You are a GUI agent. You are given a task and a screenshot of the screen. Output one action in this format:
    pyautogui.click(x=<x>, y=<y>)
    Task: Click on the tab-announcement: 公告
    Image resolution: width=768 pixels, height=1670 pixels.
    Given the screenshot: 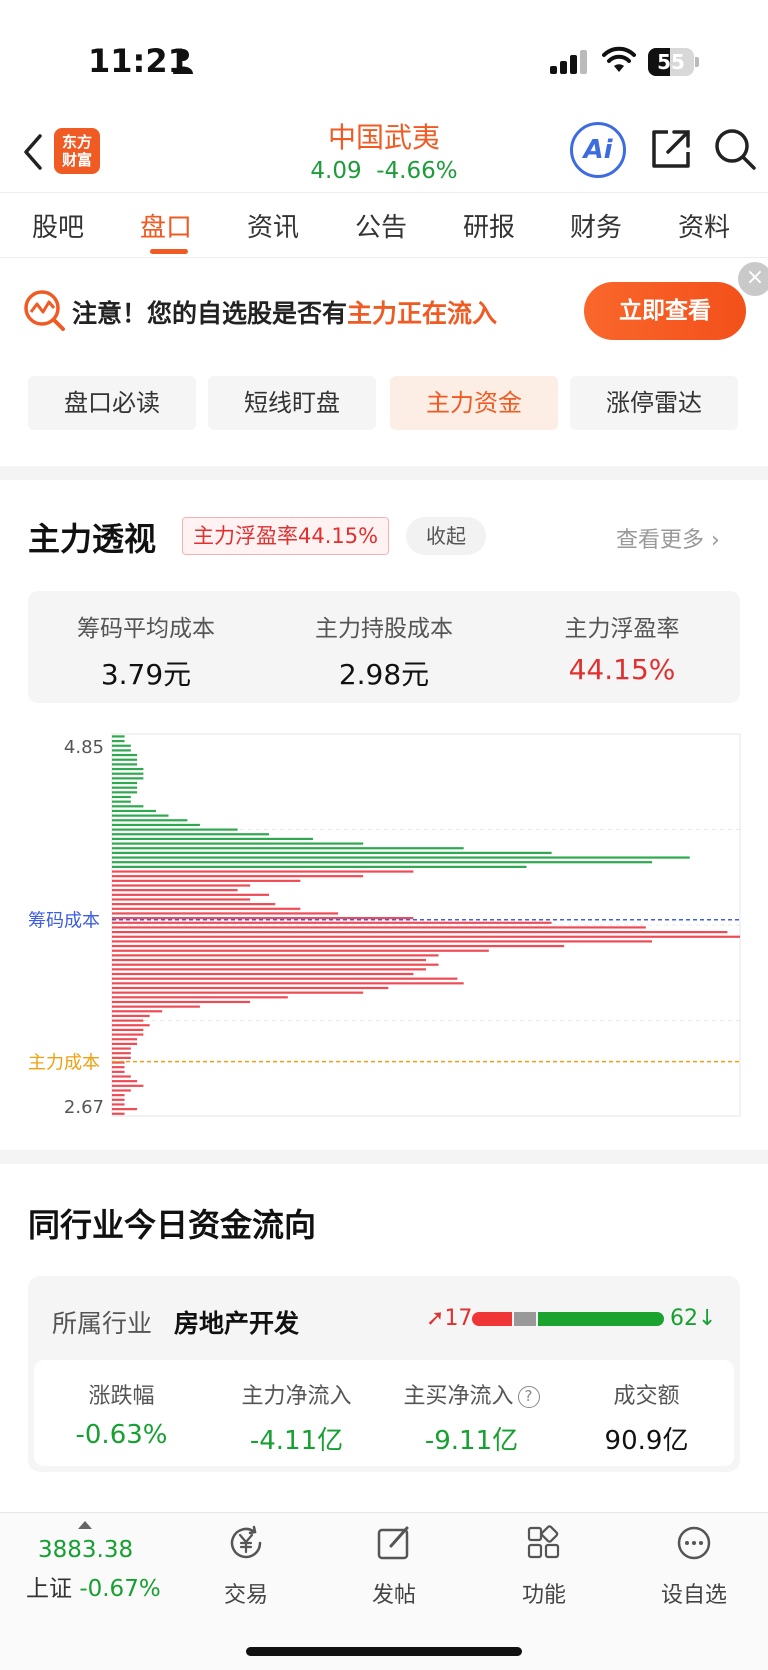 What is the action you would take?
    pyautogui.click(x=381, y=225)
    